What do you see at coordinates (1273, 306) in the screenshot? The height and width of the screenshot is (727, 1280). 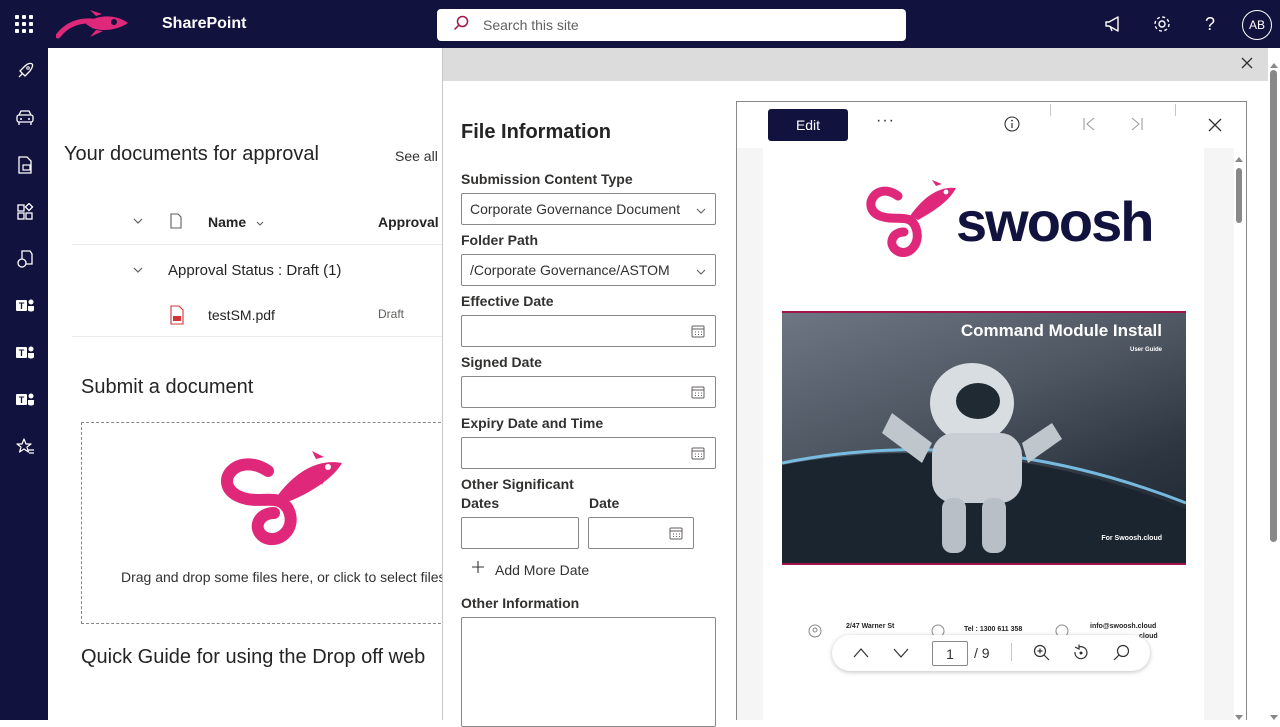 I see `page-scrollbar-thumb` at bounding box center [1273, 306].